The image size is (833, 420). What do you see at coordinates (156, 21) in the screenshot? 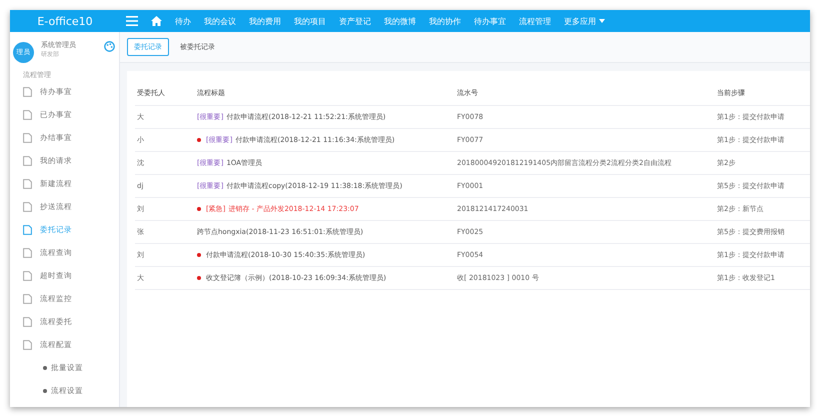
I see `home-icon` at bounding box center [156, 21].